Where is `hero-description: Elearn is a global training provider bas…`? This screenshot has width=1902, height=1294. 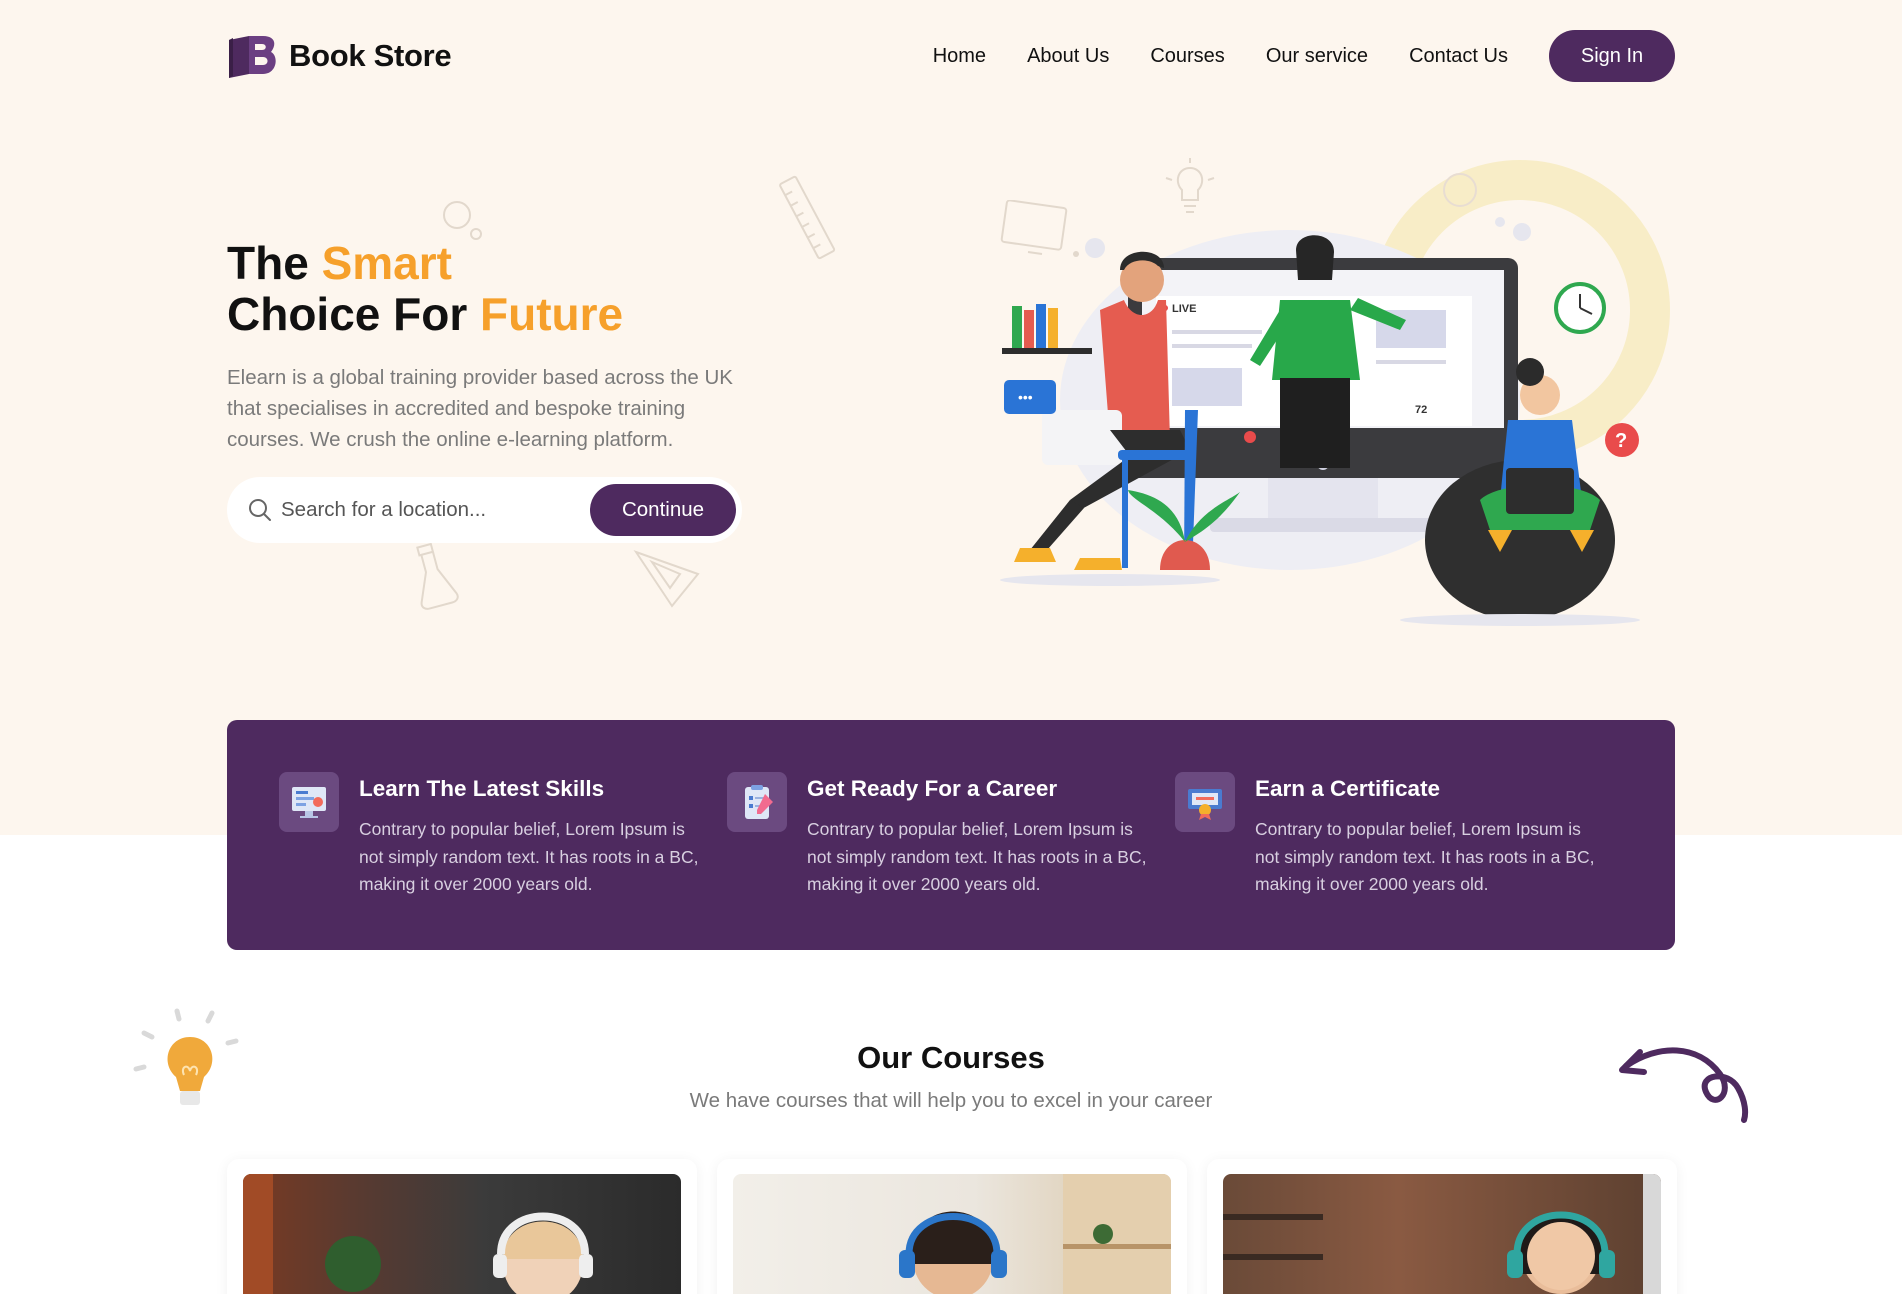
hero-description: Elearn is a global training provider bas… is located at coordinates (480, 408).